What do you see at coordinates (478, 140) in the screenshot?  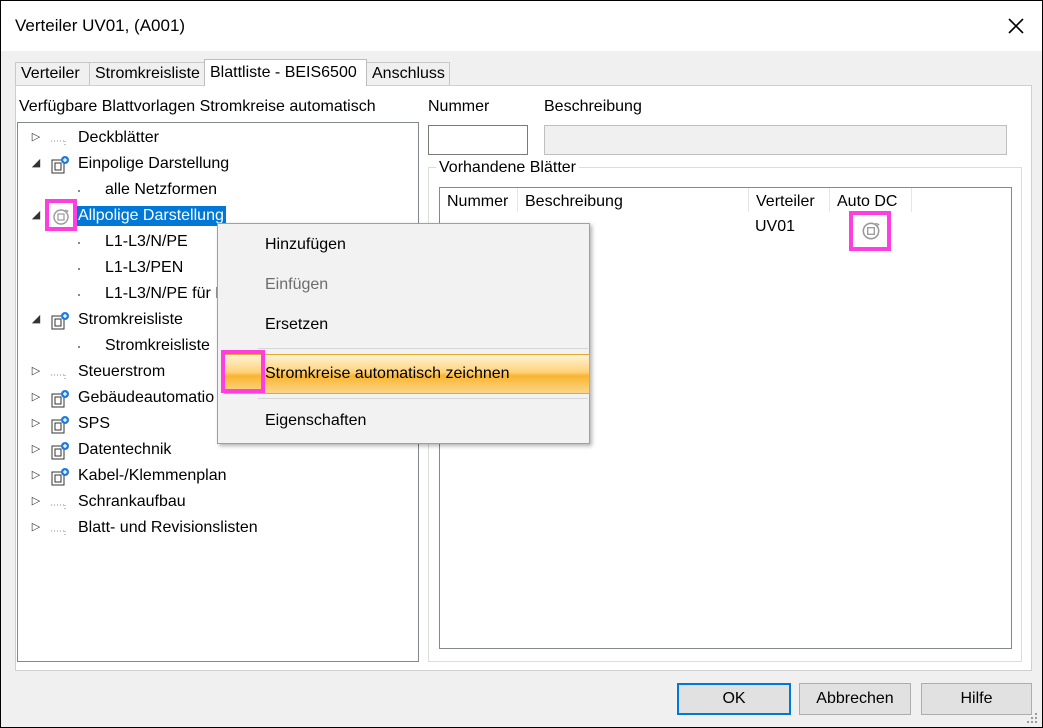 I see `nummer-input` at bounding box center [478, 140].